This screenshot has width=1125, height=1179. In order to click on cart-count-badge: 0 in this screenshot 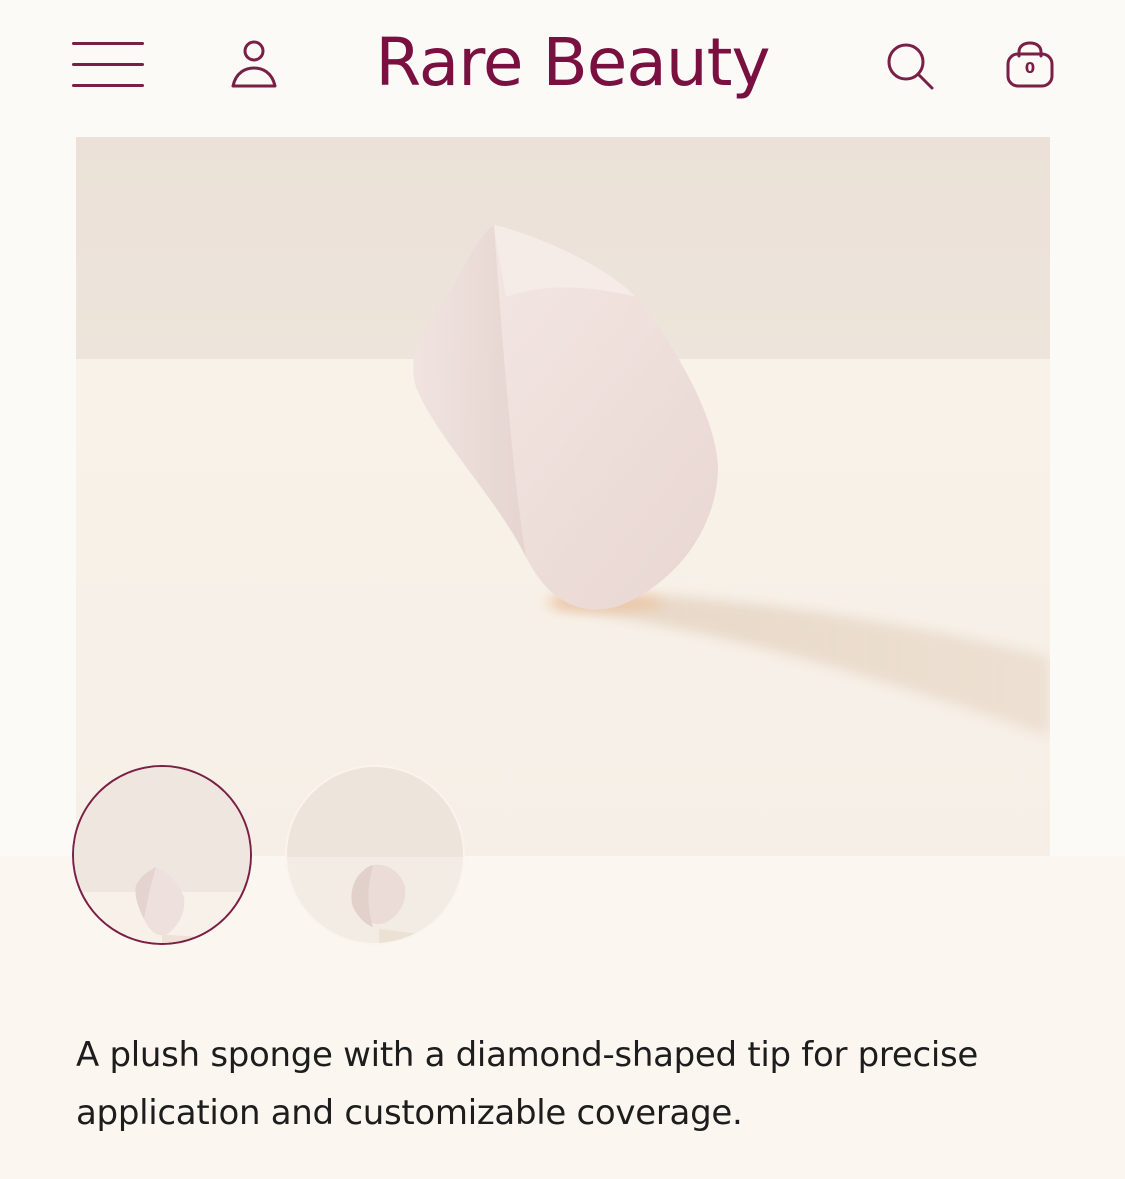, I will do `click(1030, 68)`.